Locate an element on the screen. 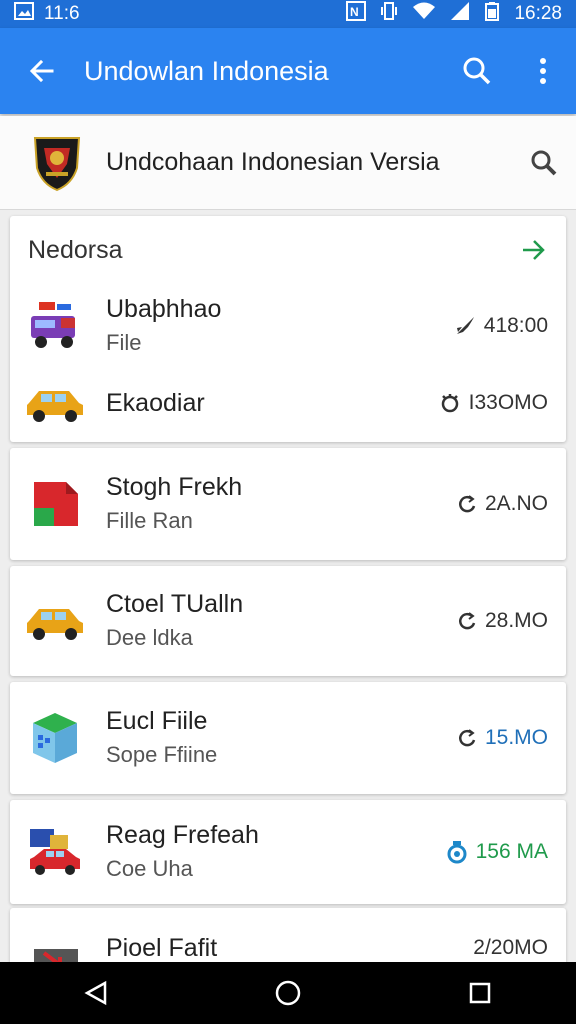  item-name: Ctoel TUalln is located at coordinates (175, 604).